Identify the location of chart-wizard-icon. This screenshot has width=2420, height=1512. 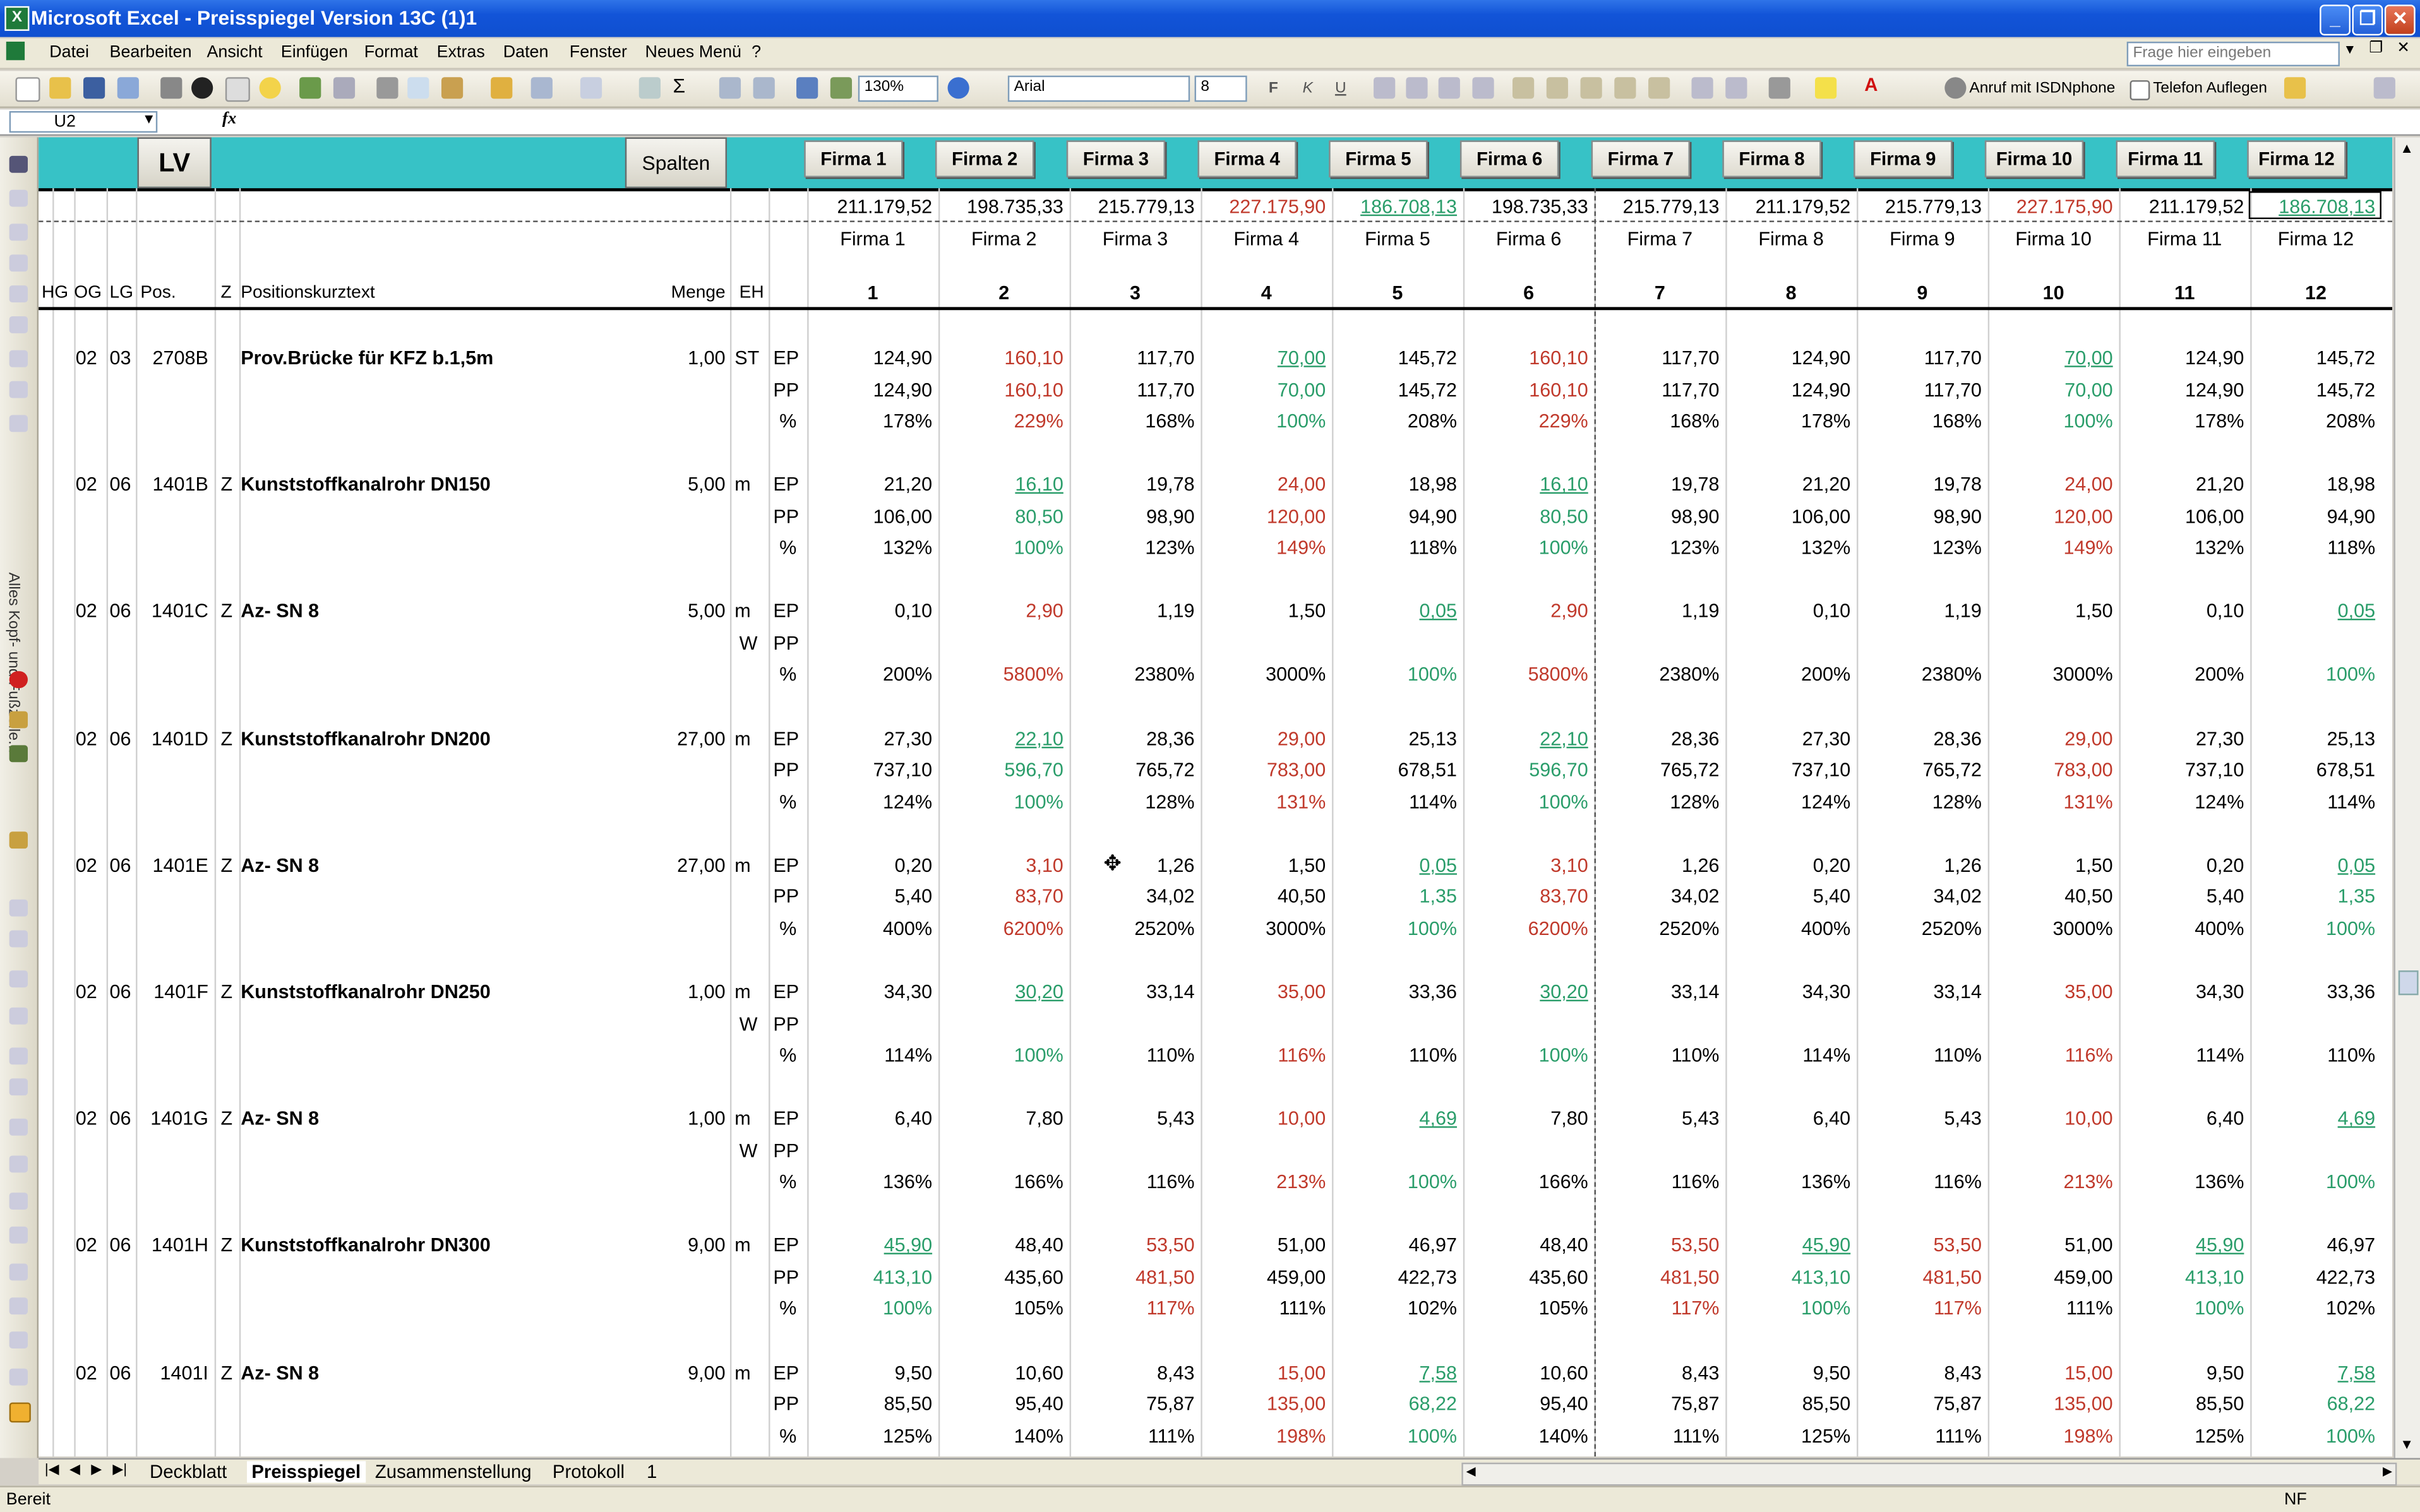
(807, 88).